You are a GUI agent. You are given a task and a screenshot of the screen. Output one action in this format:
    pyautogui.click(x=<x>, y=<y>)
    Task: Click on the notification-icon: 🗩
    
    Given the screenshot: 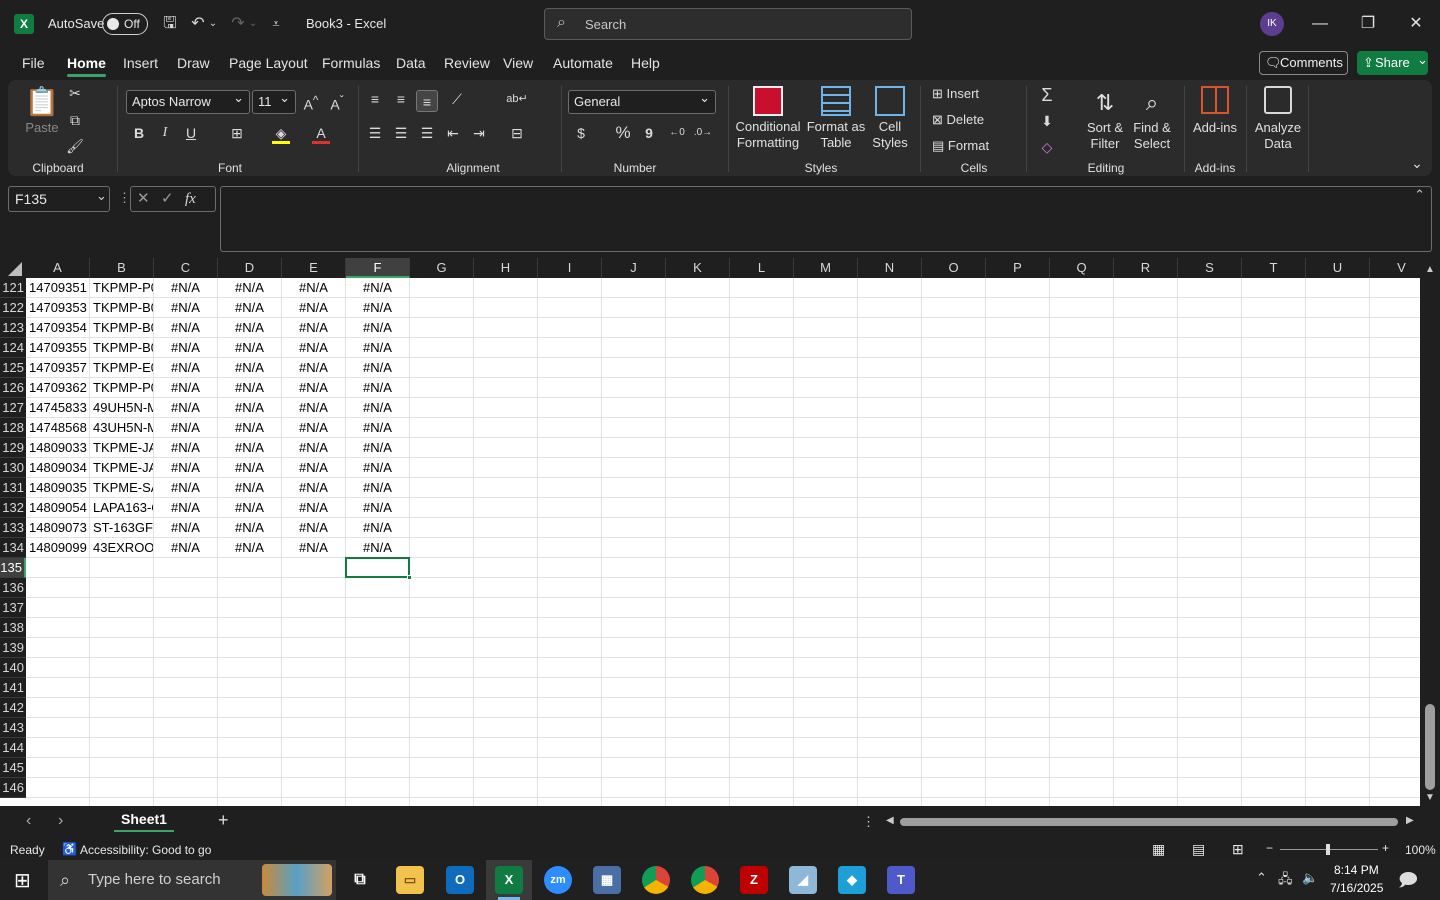 What is the action you would take?
    pyautogui.click(x=1408, y=883)
    